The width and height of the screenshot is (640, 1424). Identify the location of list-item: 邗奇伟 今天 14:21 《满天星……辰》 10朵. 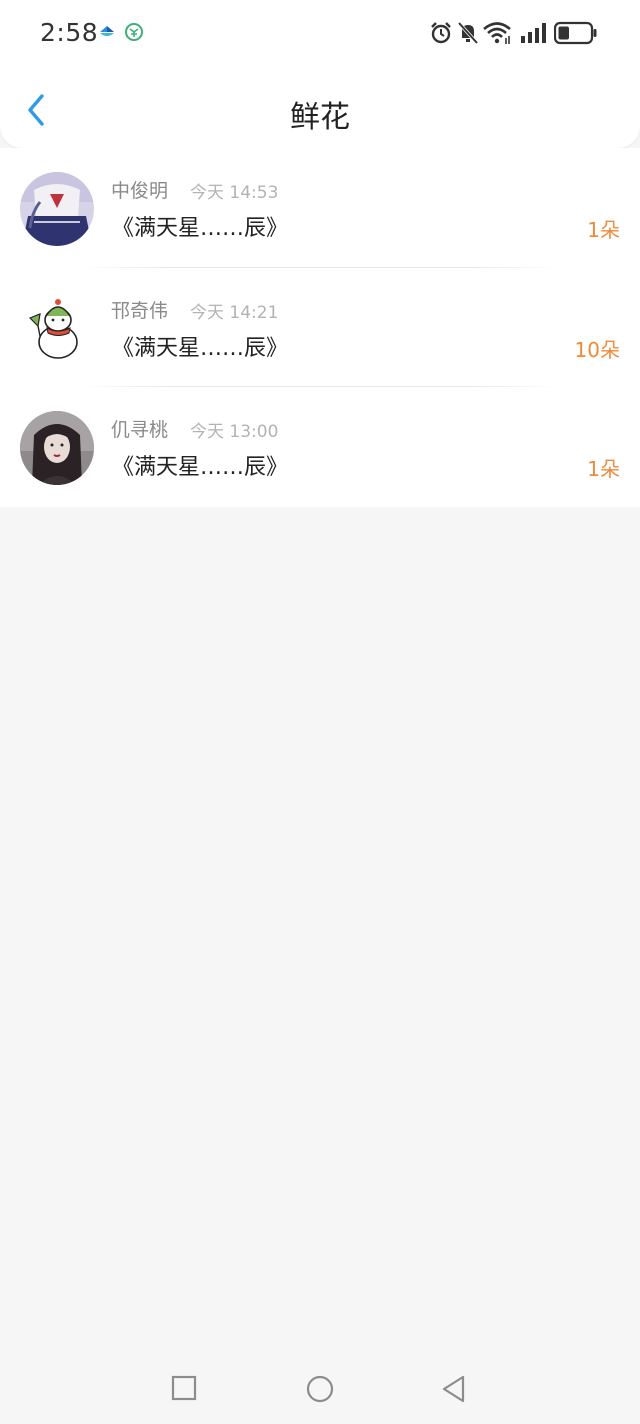
(320, 327).